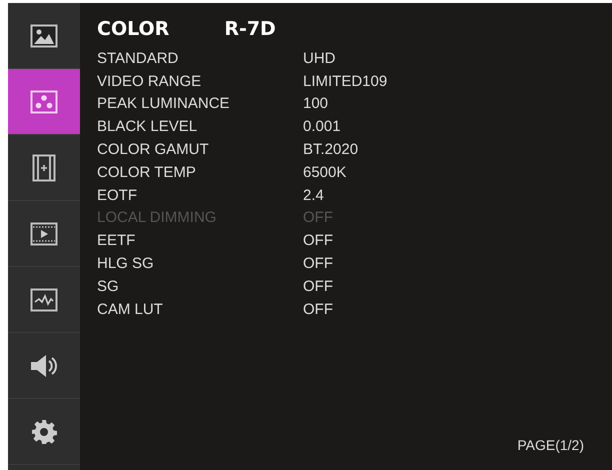 Image resolution: width=612 pixels, height=470 pixels. Describe the element at coordinates (330, 149) in the screenshot. I see `setting-value: BT.2020` at that location.